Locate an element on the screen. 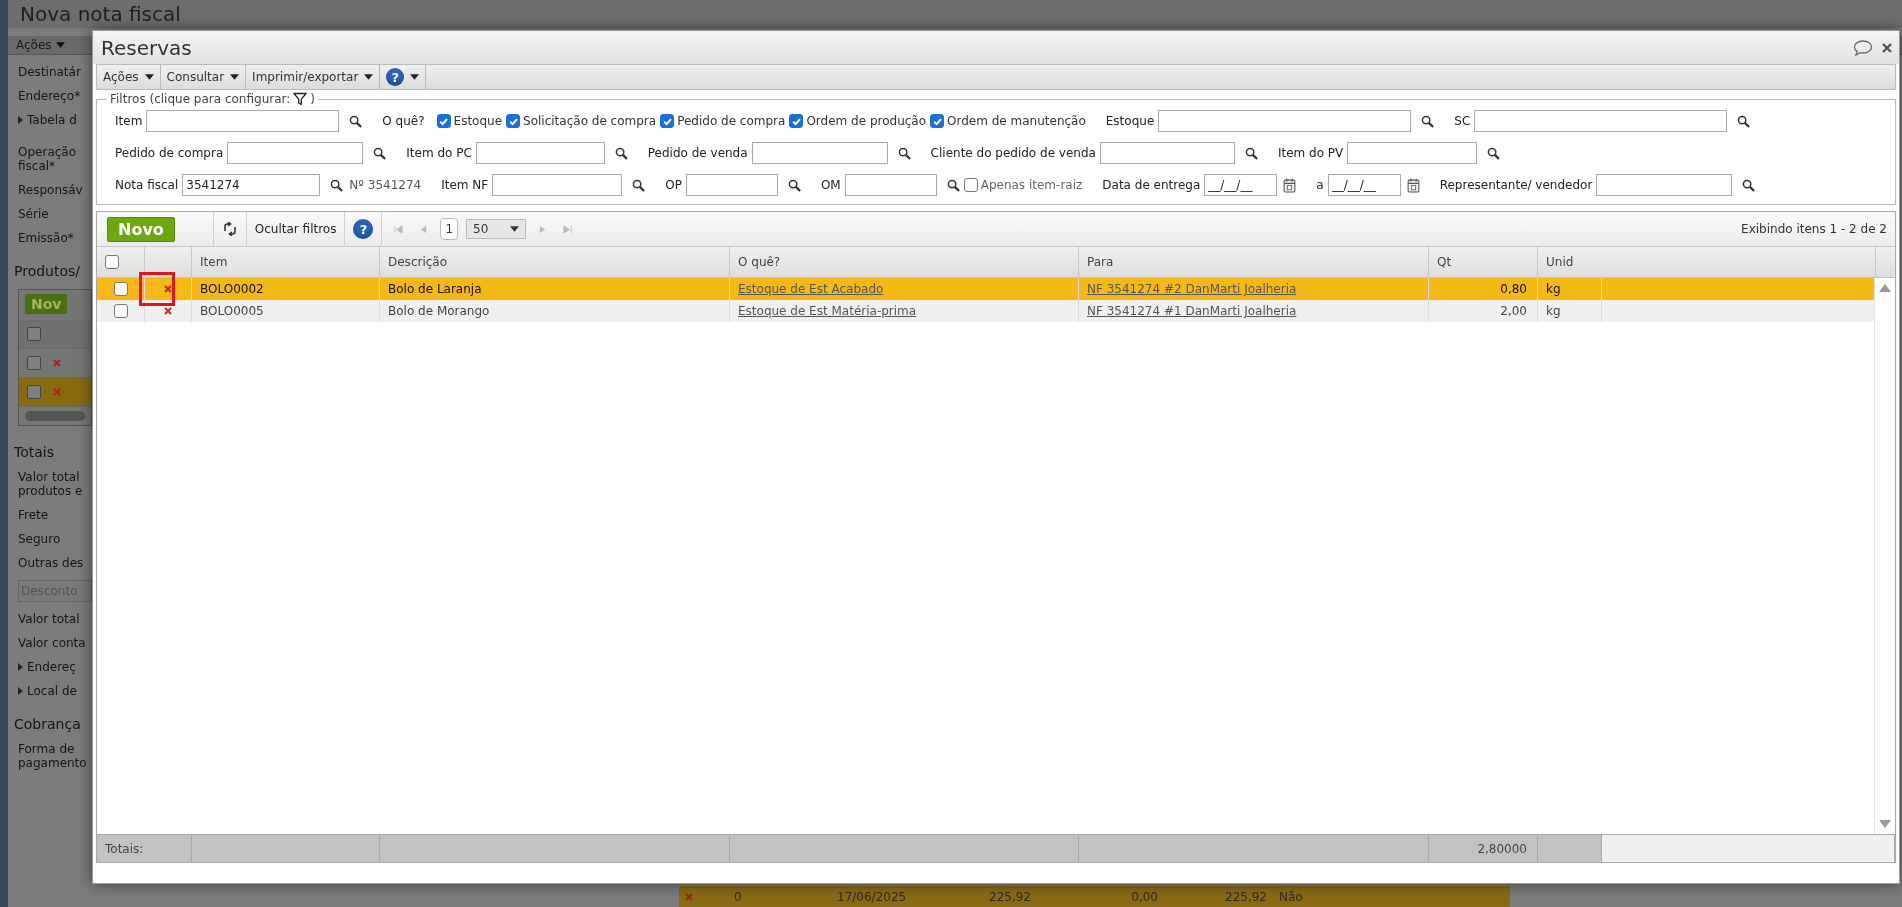  field-label: Outras des is located at coordinates (51, 563).